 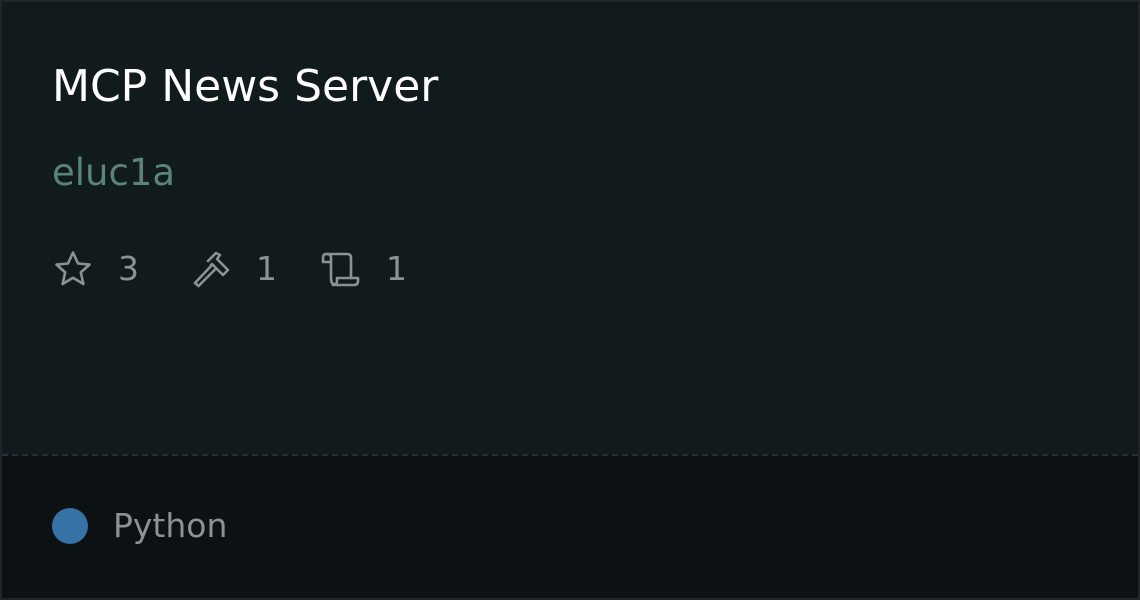 I want to click on hammer-icon, so click(x=211, y=269).